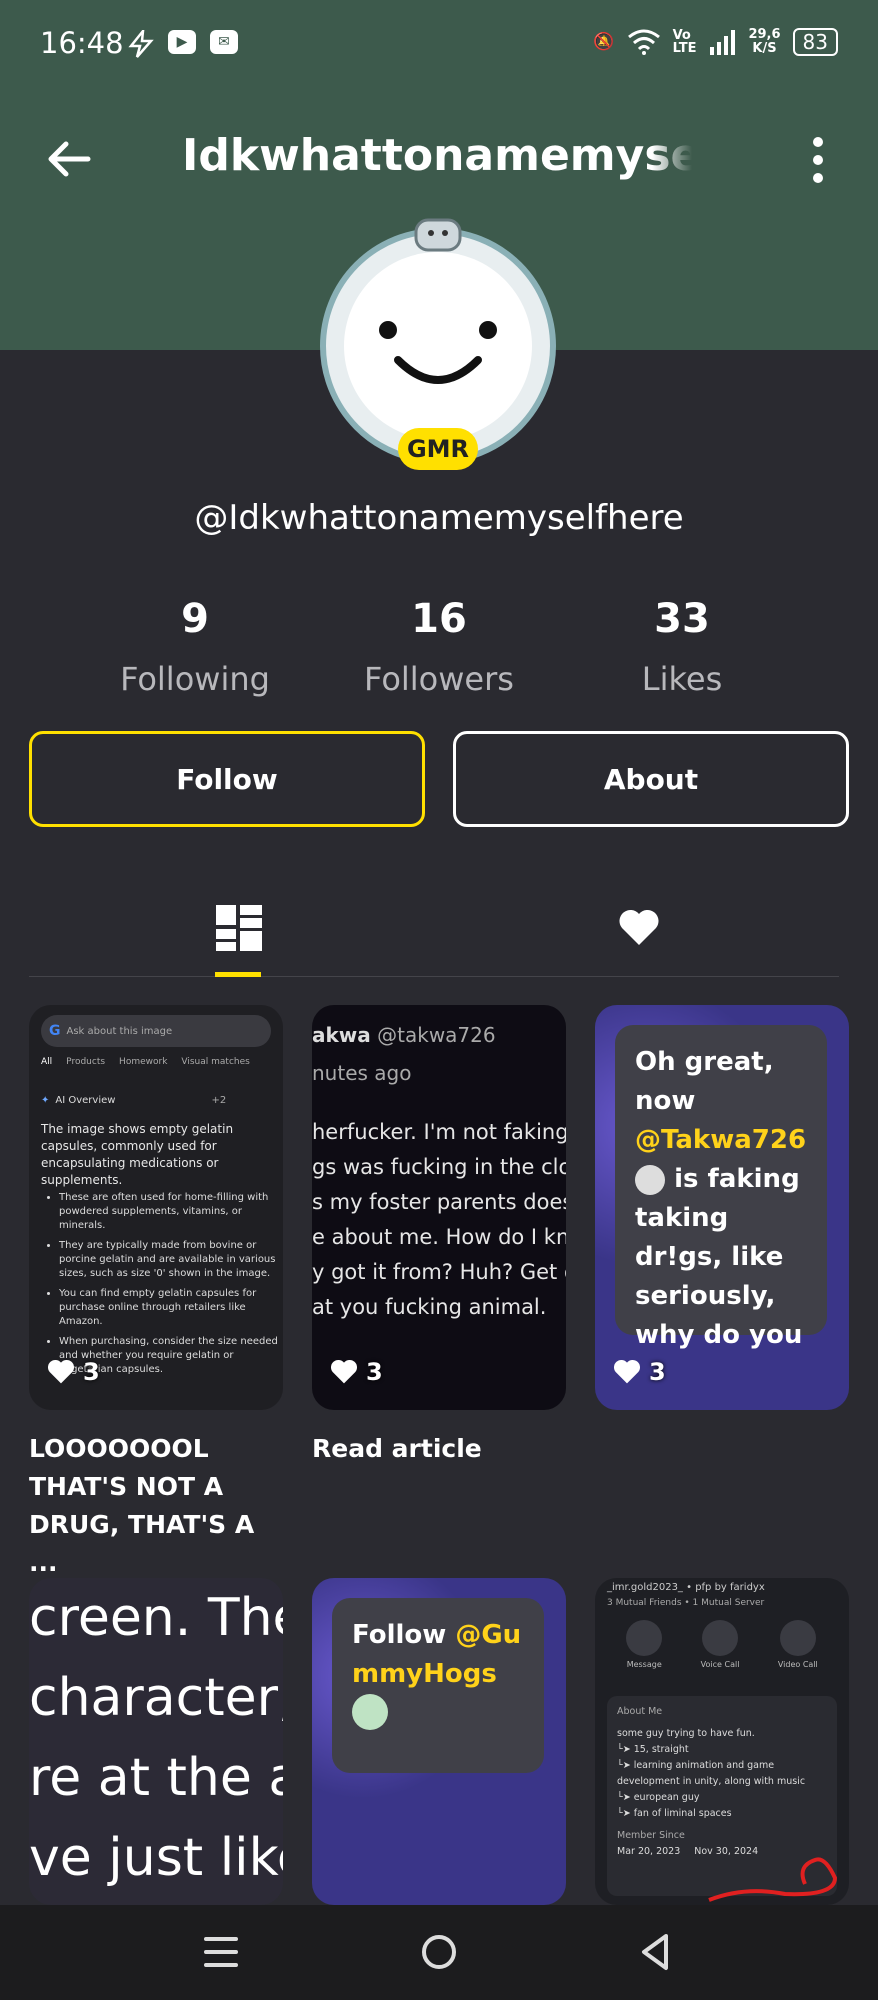 Image resolution: width=878 pixels, height=2000 pixels. I want to click on followers-count: 16, so click(439, 619).